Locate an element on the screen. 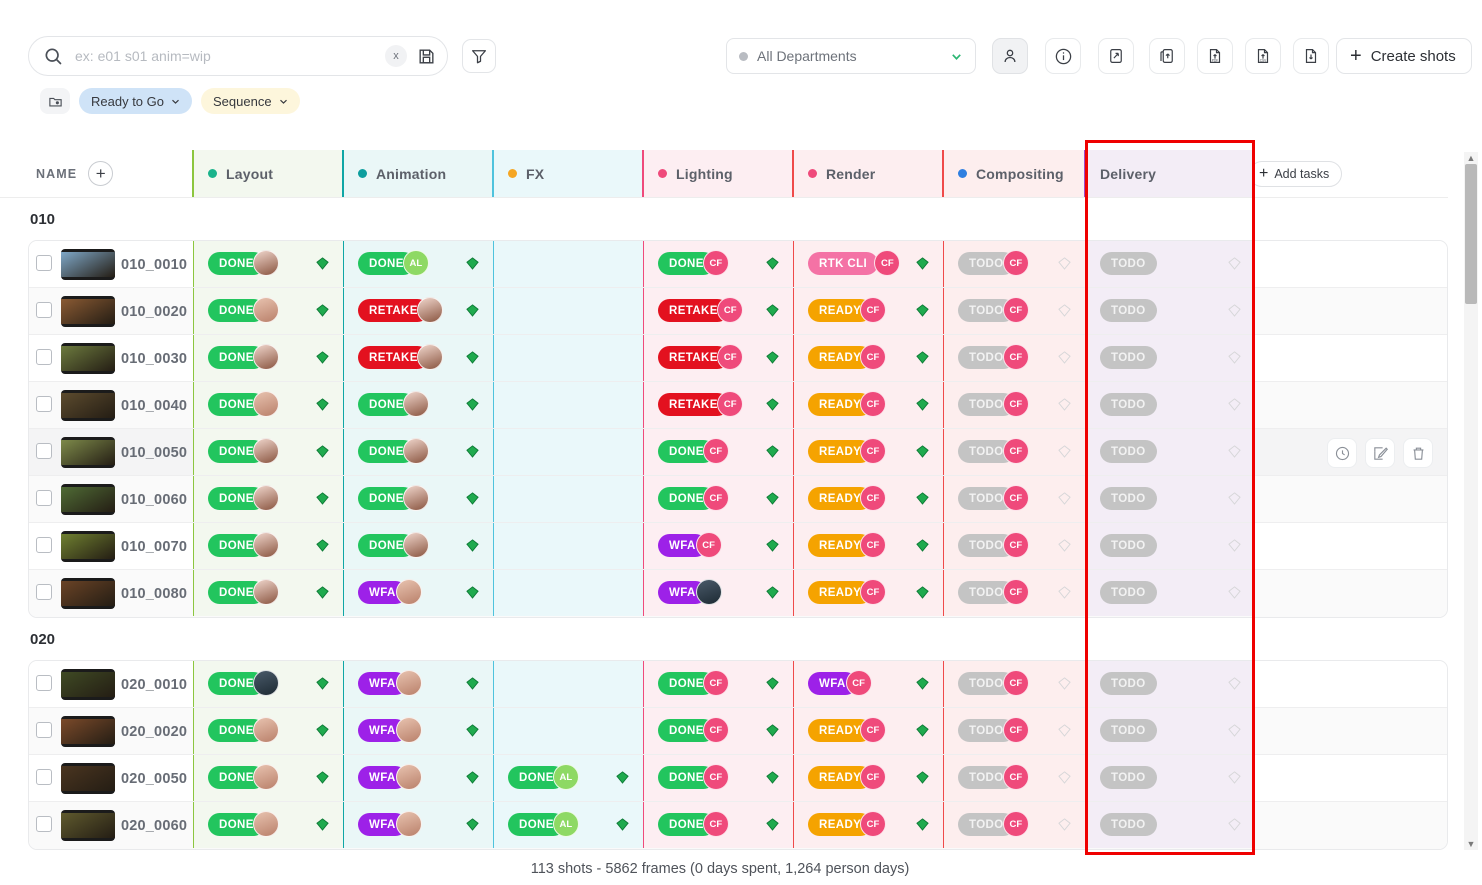 Image resolution: width=1482 pixels, height=885 pixels. table-row: 010_0060 DONE DONE DONE CF READY CF TODO CF TODO is located at coordinates (738, 499).